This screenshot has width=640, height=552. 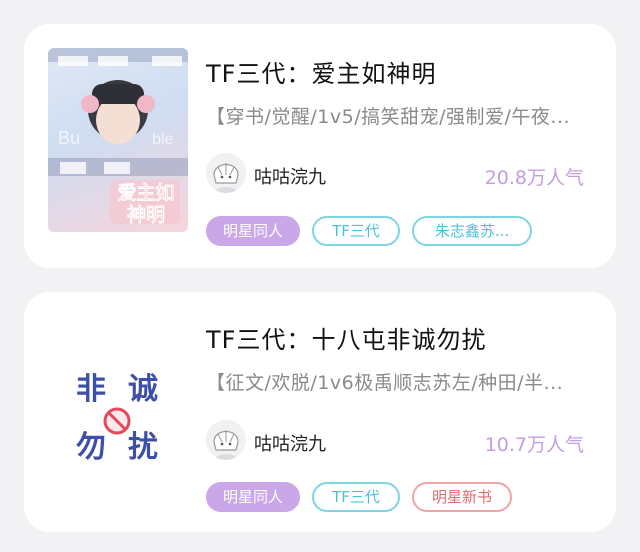 I want to click on cover-title: 爱主如神明, so click(x=146, y=204).